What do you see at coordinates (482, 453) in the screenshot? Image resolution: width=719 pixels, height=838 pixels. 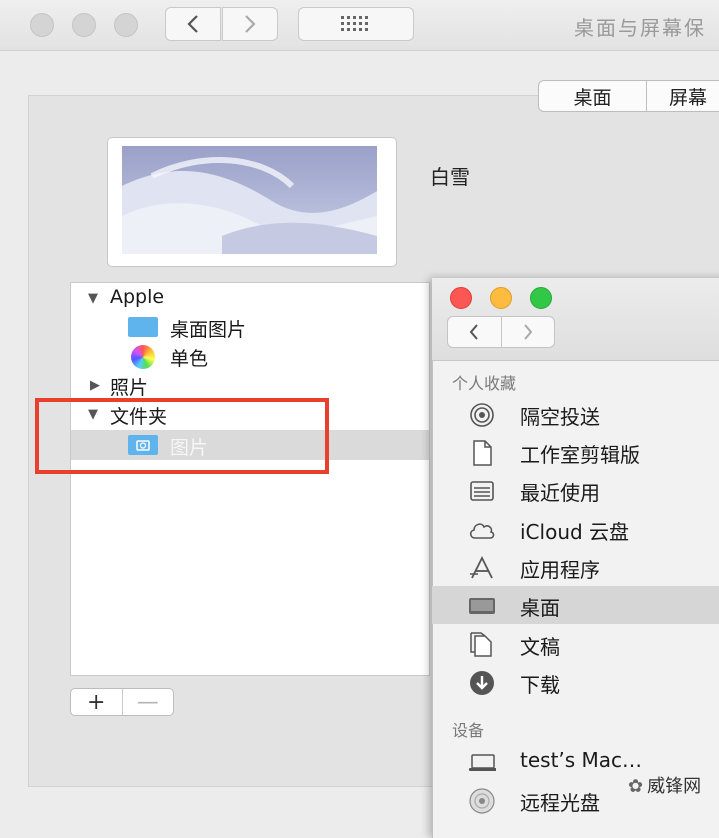 I see `document-icon` at bounding box center [482, 453].